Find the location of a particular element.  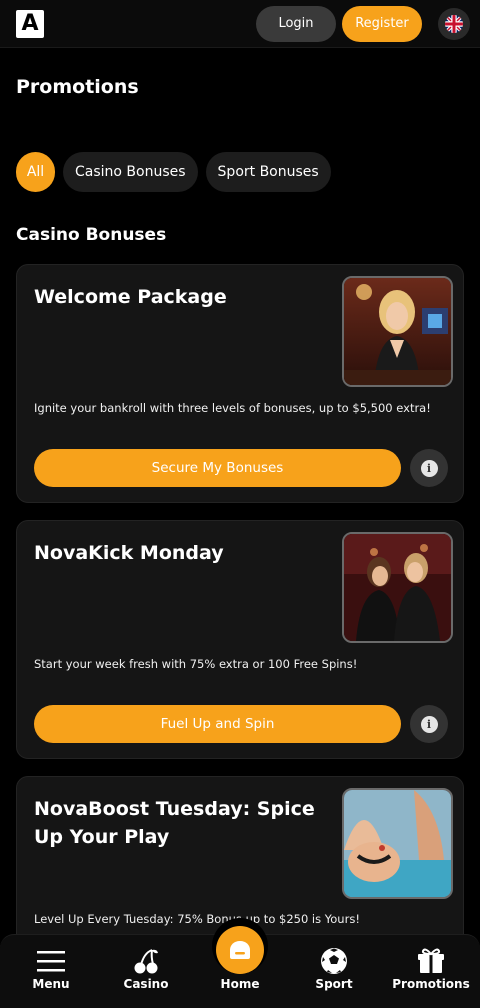

filter-sport-bonuses: Sport Bonuses is located at coordinates (268, 172).